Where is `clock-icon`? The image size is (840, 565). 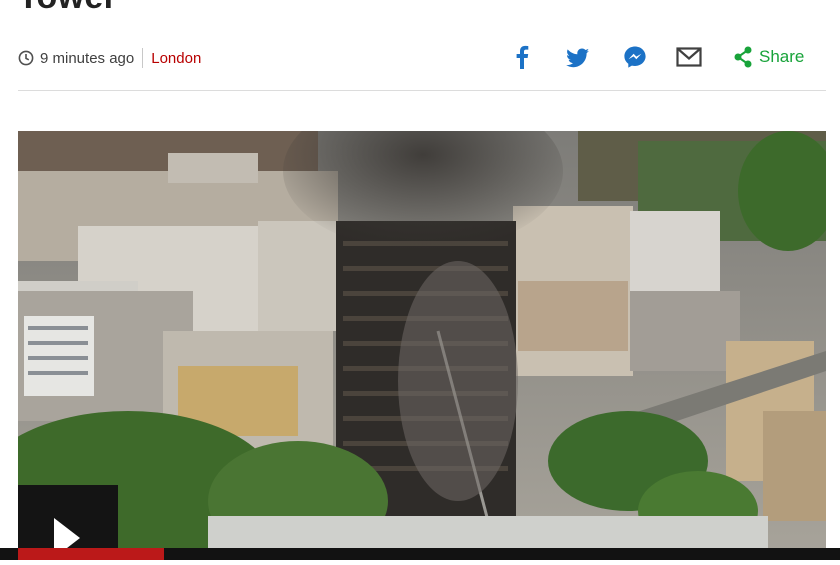 clock-icon is located at coordinates (26, 58).